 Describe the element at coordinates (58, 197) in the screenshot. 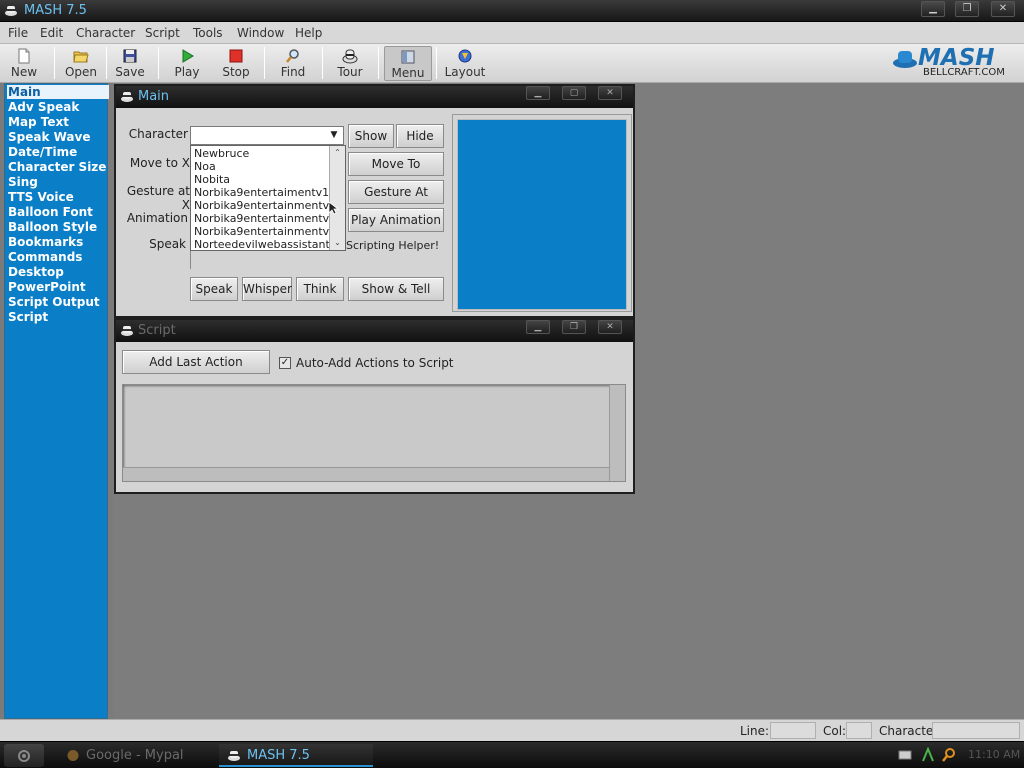

I see `sidebar-item-tts-voice: TTS Voice` at that location.